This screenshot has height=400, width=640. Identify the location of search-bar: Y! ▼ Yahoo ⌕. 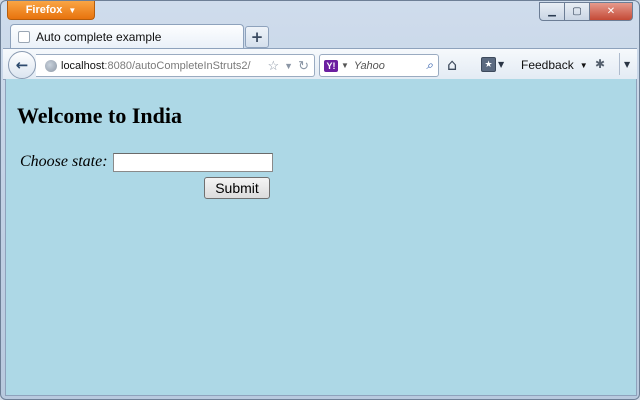
(379, 65).